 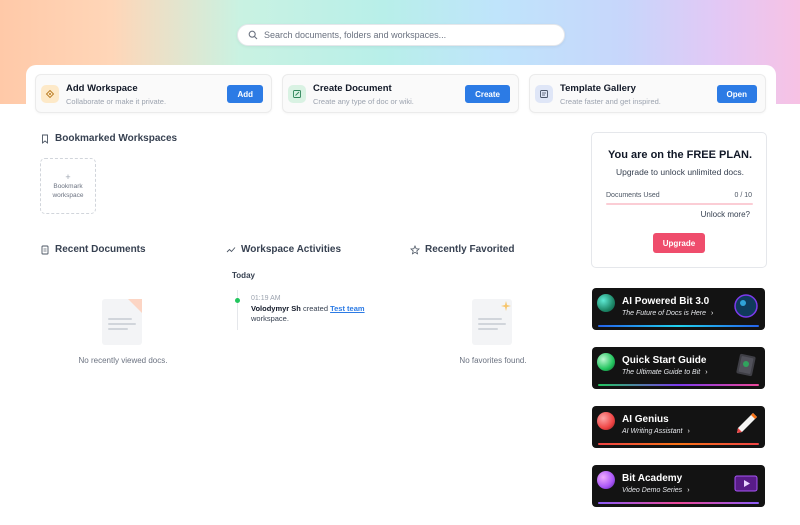 I want to click on activity-time: 01:19 AM, so click(x=266, y=298).